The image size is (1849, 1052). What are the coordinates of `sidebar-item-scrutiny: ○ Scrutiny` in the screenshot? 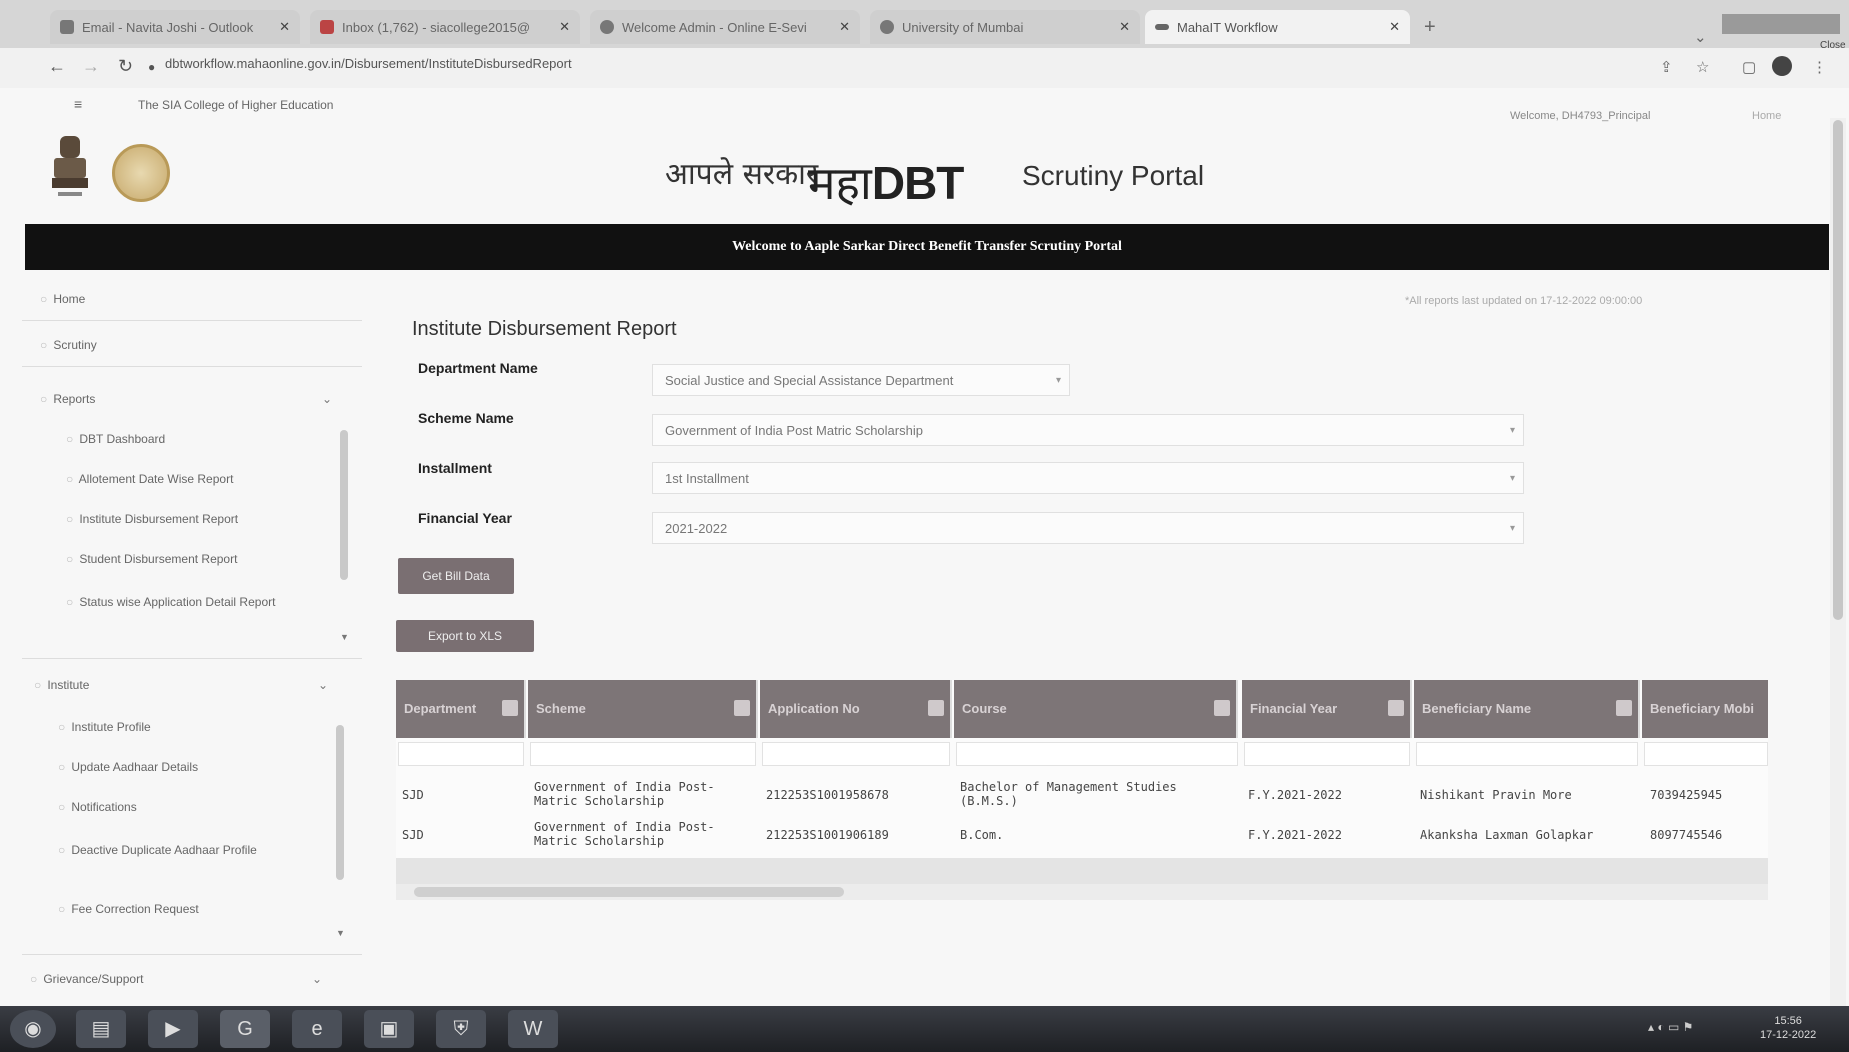 It's located at (68, 345).